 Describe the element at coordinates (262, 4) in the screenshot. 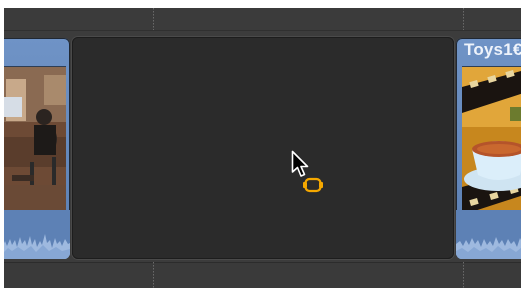

I see `timeline-top-edge` at that location.